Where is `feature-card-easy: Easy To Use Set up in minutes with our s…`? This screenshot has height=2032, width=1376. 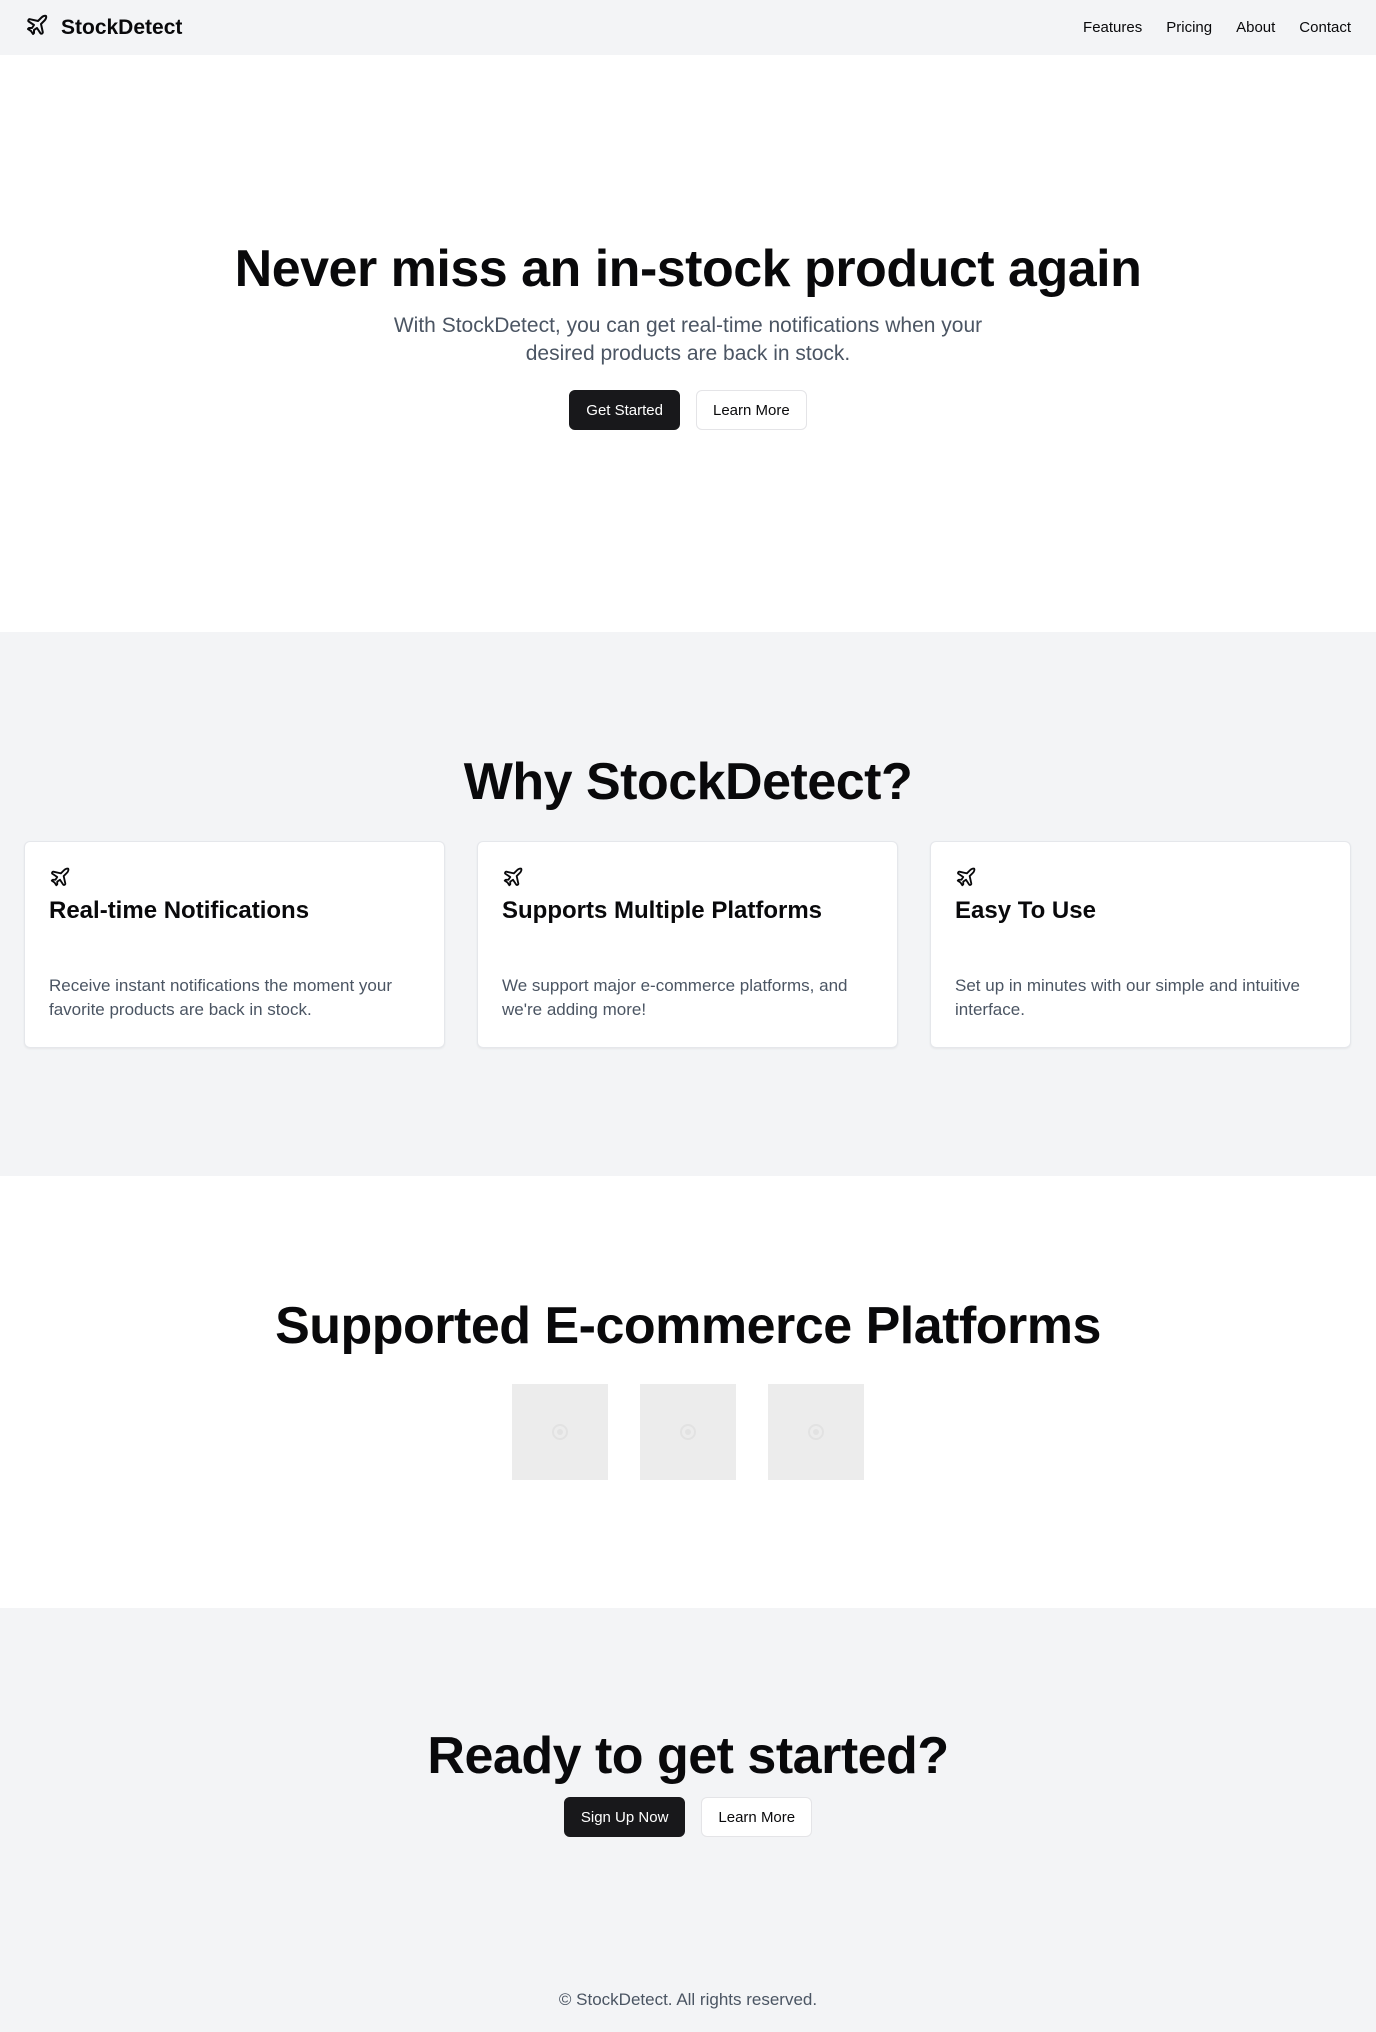
feature-card-easy: Easy To Use Set up in minutes with our s… is located at coordinates (1140, 944).